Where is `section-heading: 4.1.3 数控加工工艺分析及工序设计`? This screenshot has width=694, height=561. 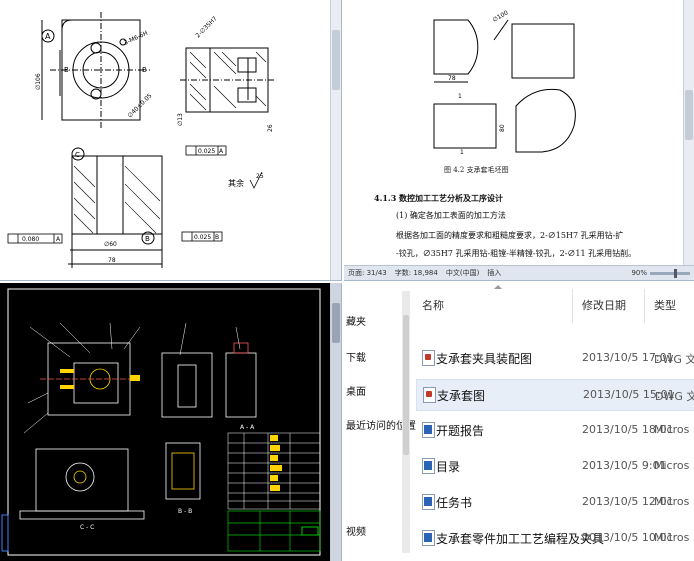 section-heading: 4.1.3 数控加工工艺分析及工序设计 is located at coordinates (439, 198).